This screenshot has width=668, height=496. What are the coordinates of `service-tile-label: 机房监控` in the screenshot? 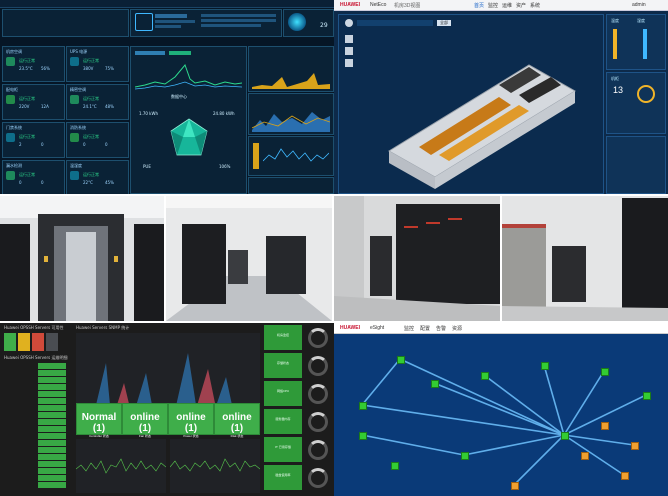 It's located at (282, 335).